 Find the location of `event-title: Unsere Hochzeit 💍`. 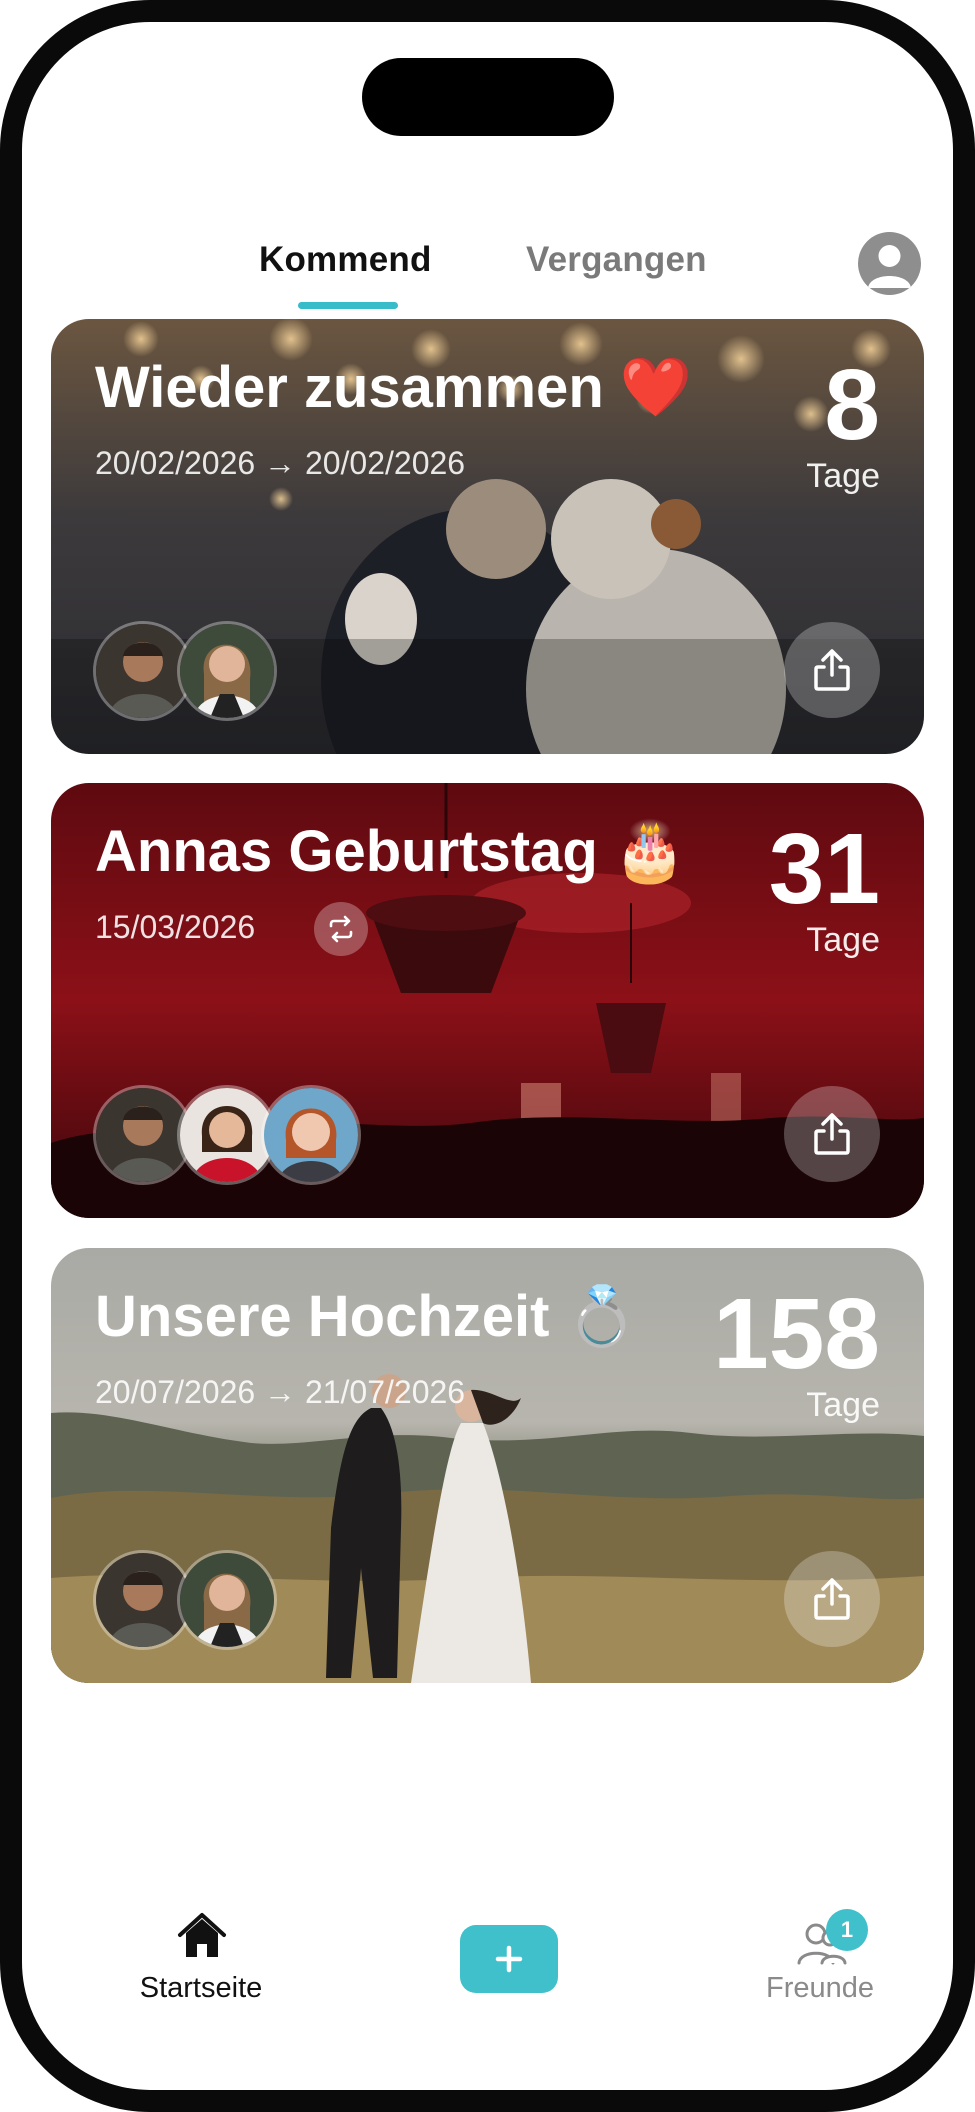

event-title: Unsere Hochzeit 💍 is located at coordinates (366, 1316).